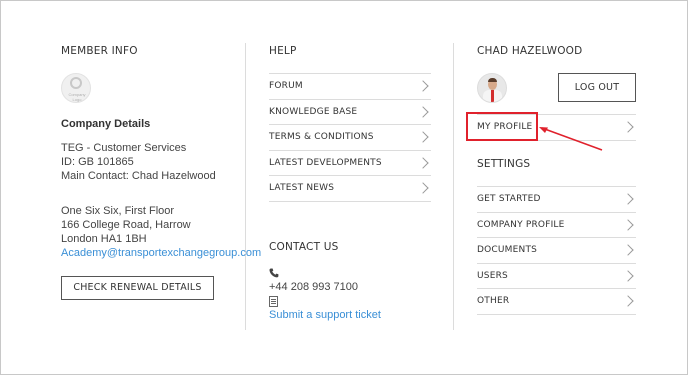  What do you see at coordinates (76, 83) in the screenshot?
I see `gear-icon` at bounding box center [76, 83].